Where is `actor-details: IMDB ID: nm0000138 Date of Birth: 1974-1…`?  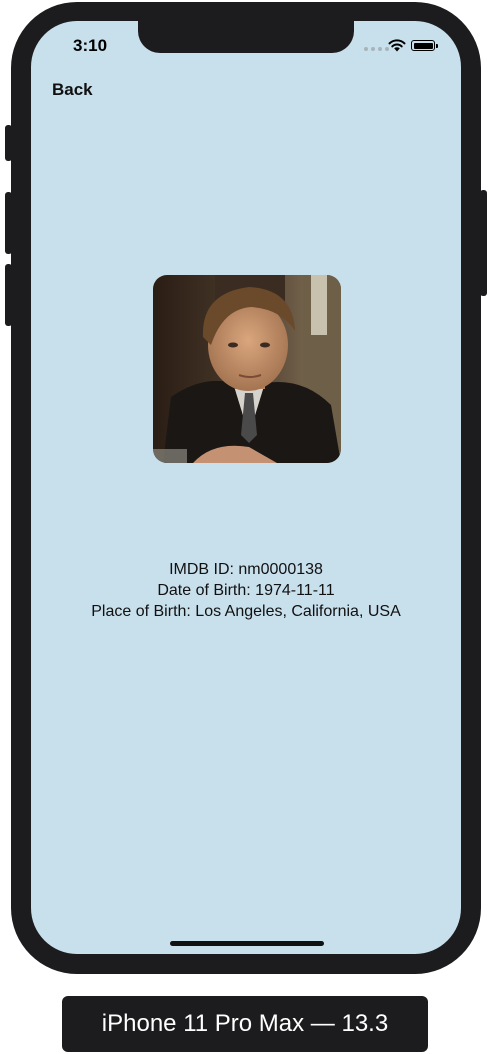 actor-details: IMDB ID: nm0000138 Date of Birth: 1974-1… is located at coordinates (246, 590).